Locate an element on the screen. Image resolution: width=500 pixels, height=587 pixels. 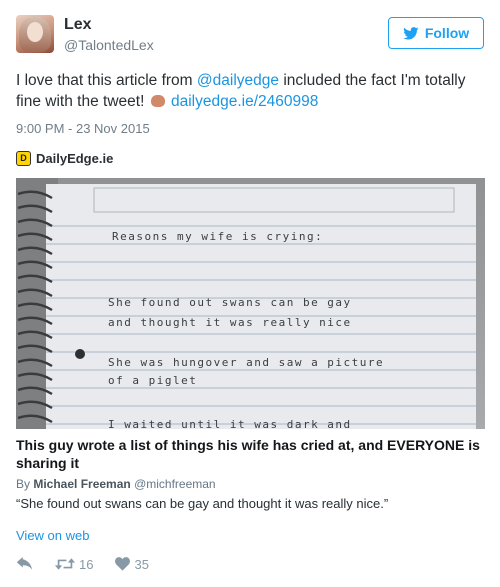
author-name: Lex is located at coordinates (78, 25).